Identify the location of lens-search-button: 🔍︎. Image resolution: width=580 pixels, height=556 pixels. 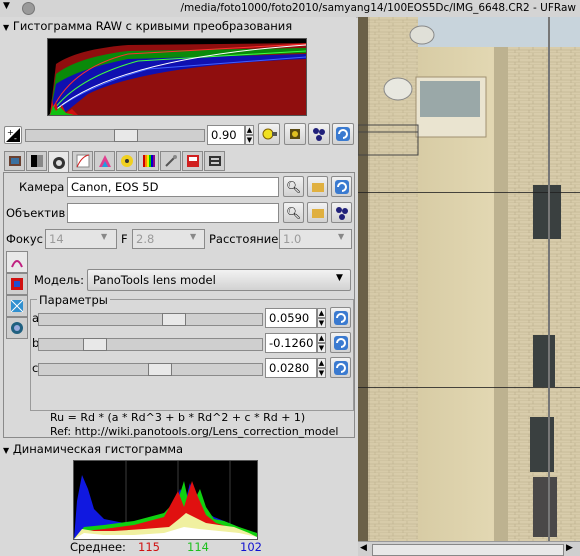
(293, 212).